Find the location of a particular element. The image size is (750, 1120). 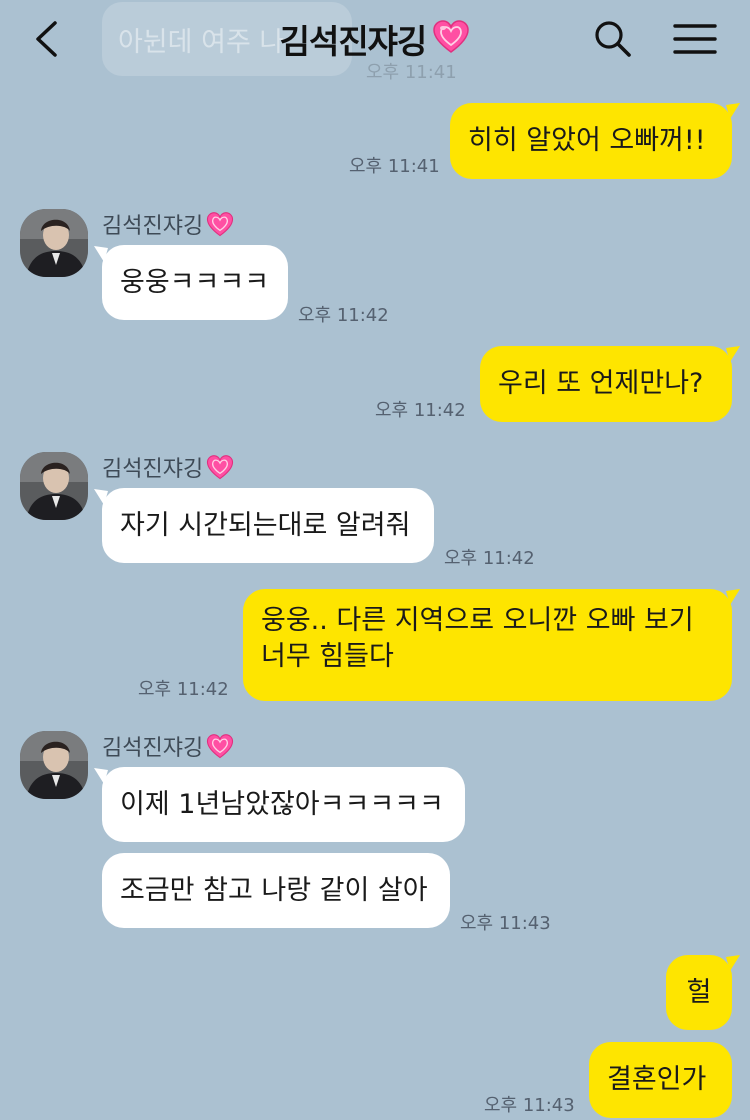

back-button is located at coordinates (46, 39).